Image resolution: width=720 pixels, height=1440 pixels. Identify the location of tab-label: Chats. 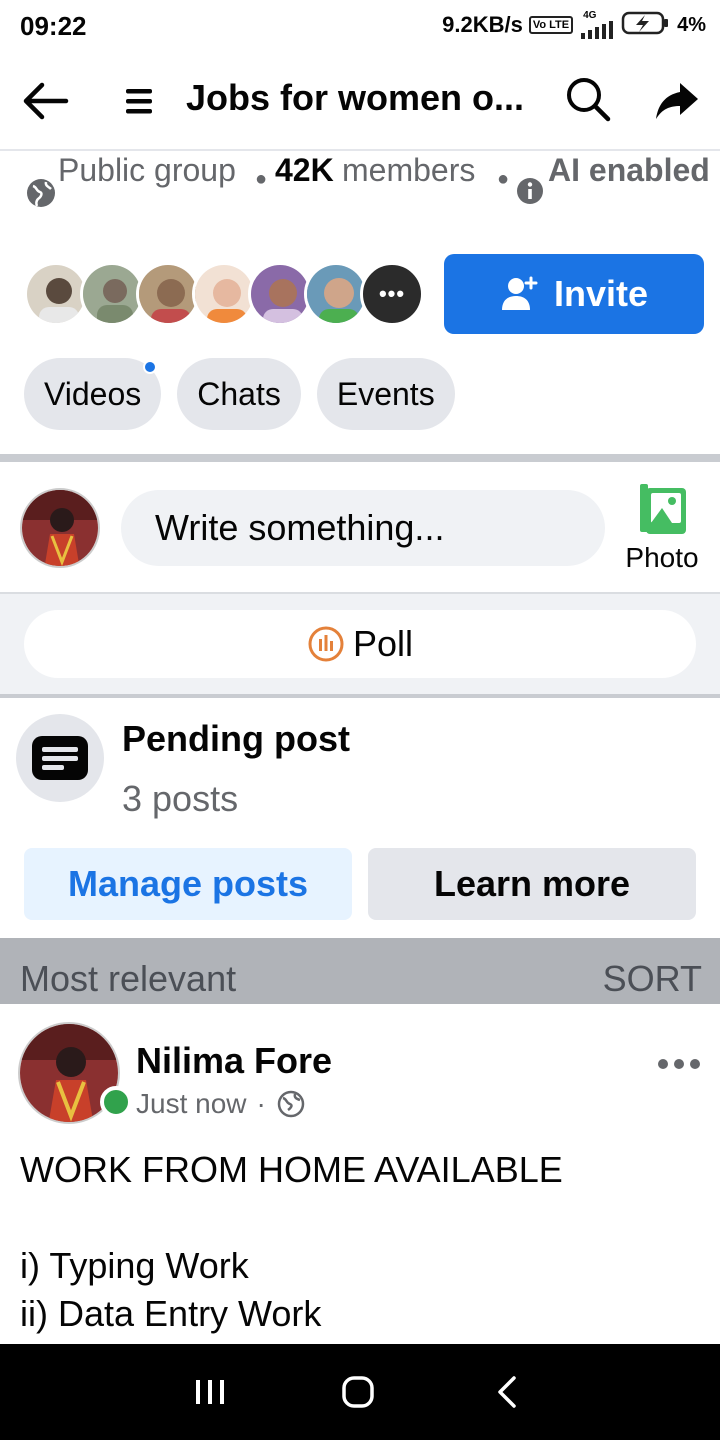
(239, 393).